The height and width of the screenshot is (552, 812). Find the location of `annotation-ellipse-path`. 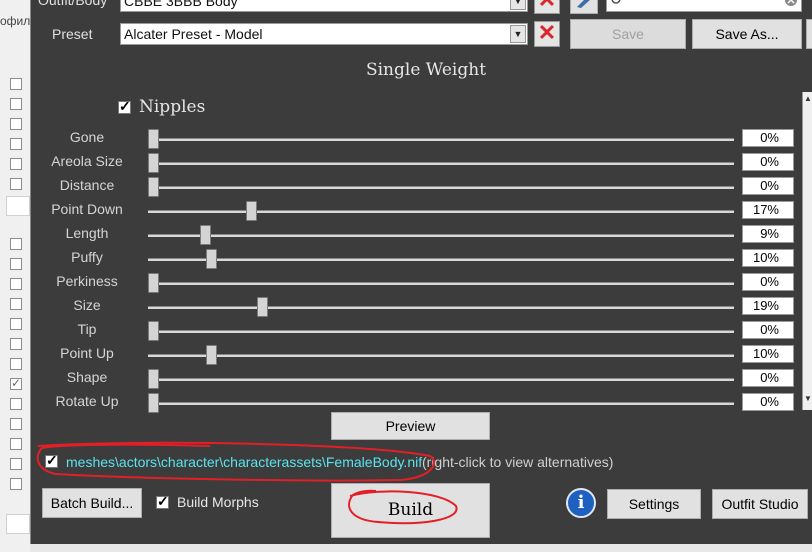

annotation-ellipse-path is located at coordinates (236, 461).